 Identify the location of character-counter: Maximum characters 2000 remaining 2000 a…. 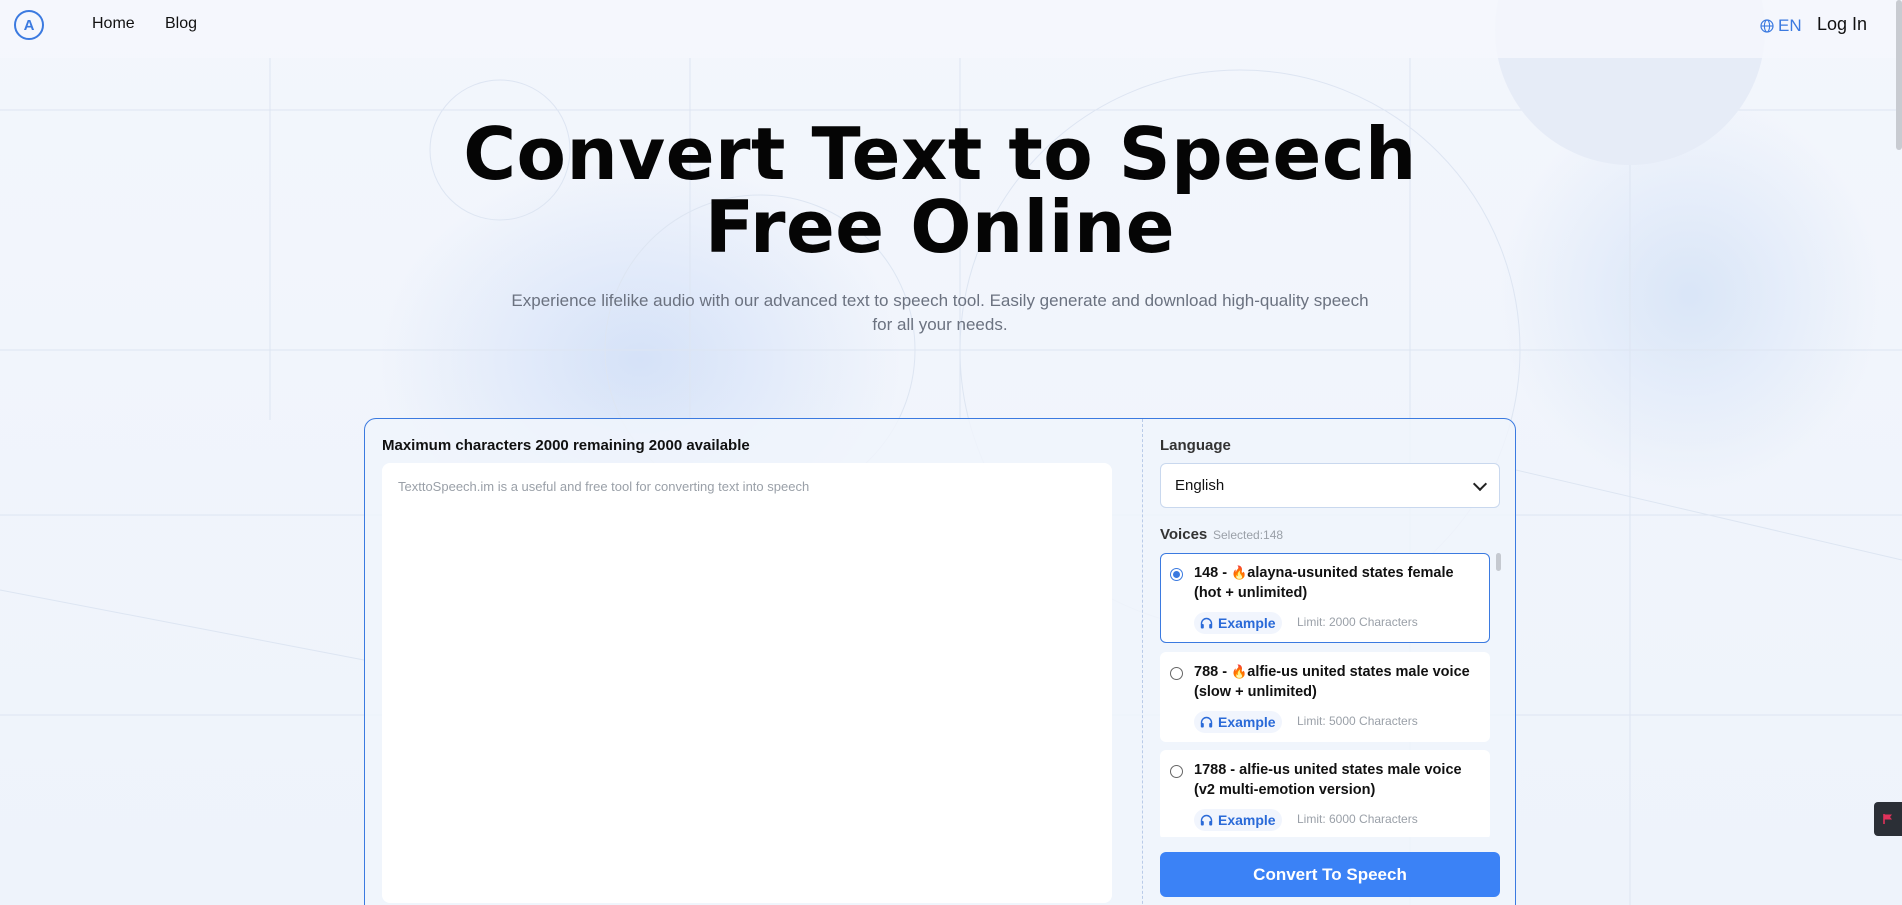
(566, 445).